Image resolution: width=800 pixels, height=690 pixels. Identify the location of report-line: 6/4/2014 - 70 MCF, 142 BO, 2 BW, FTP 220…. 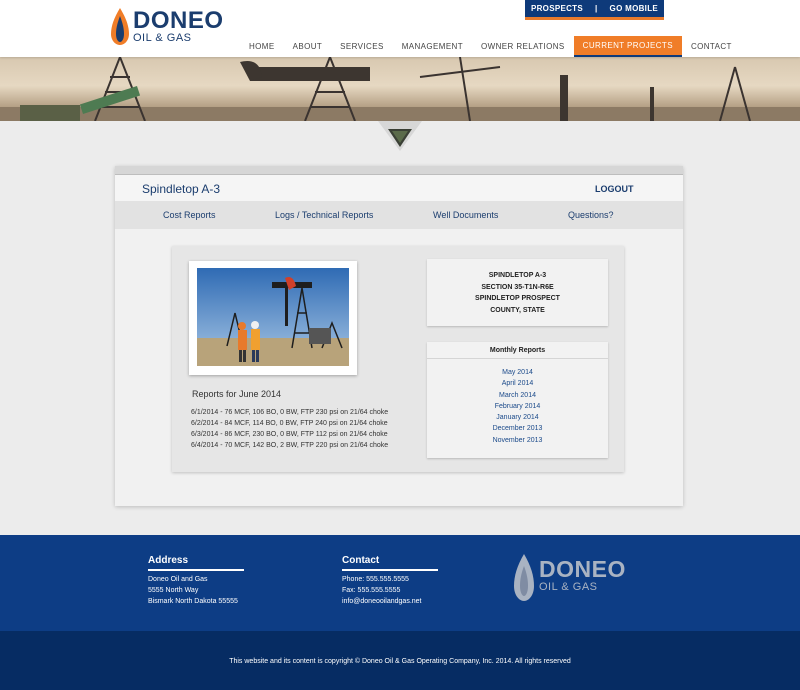
(290, 445).